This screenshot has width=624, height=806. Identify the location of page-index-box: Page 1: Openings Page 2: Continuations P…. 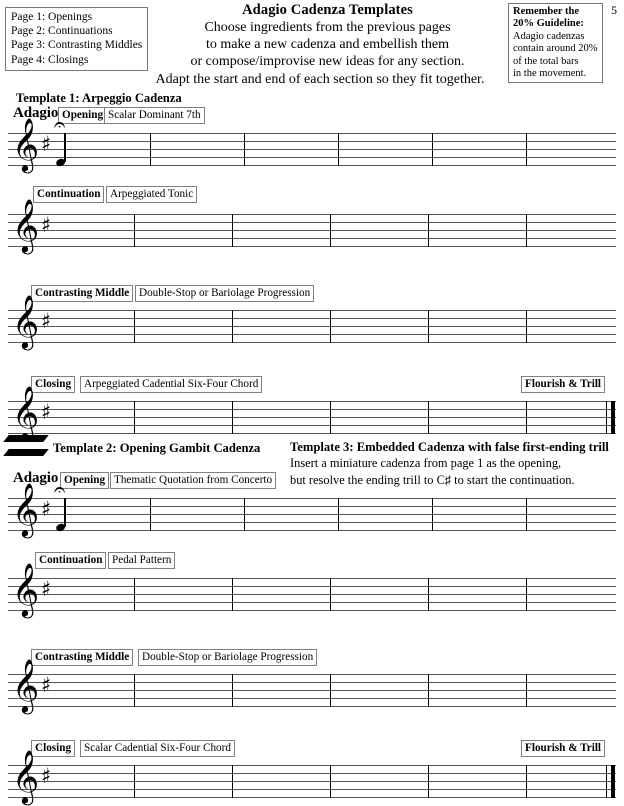
(76, 39).